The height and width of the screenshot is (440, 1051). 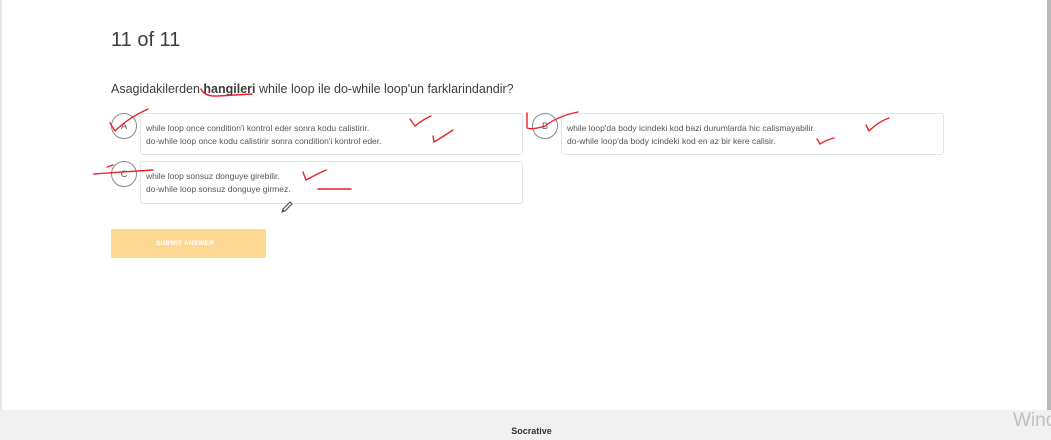 What do you see at coordinates (545, 126) in the screenshot?
I see `option-b-letter: B` at bounding box center [545, 126].